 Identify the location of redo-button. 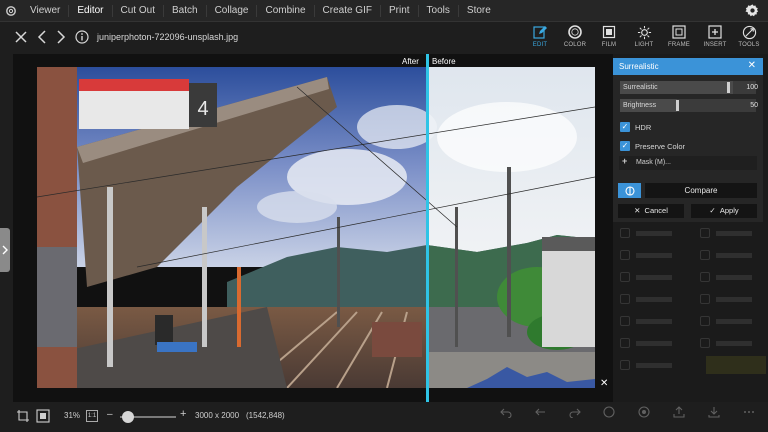
(575, 414).